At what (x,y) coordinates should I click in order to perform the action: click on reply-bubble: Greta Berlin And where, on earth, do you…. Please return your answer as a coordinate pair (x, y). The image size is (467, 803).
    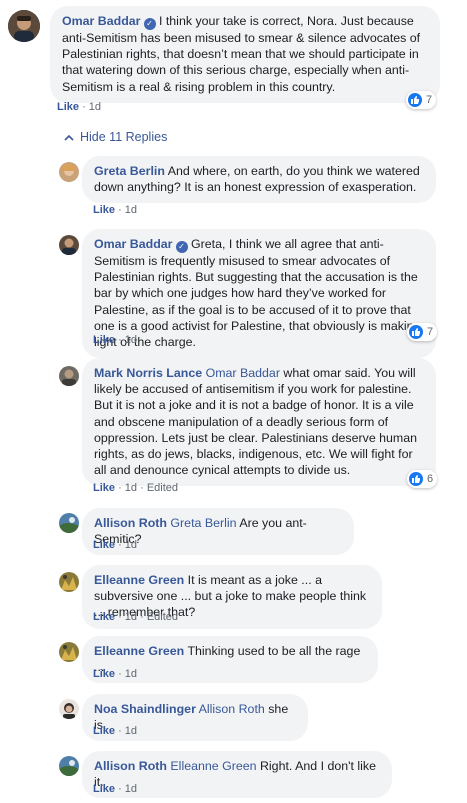
    Looking at the image, I should click on (259, 180).